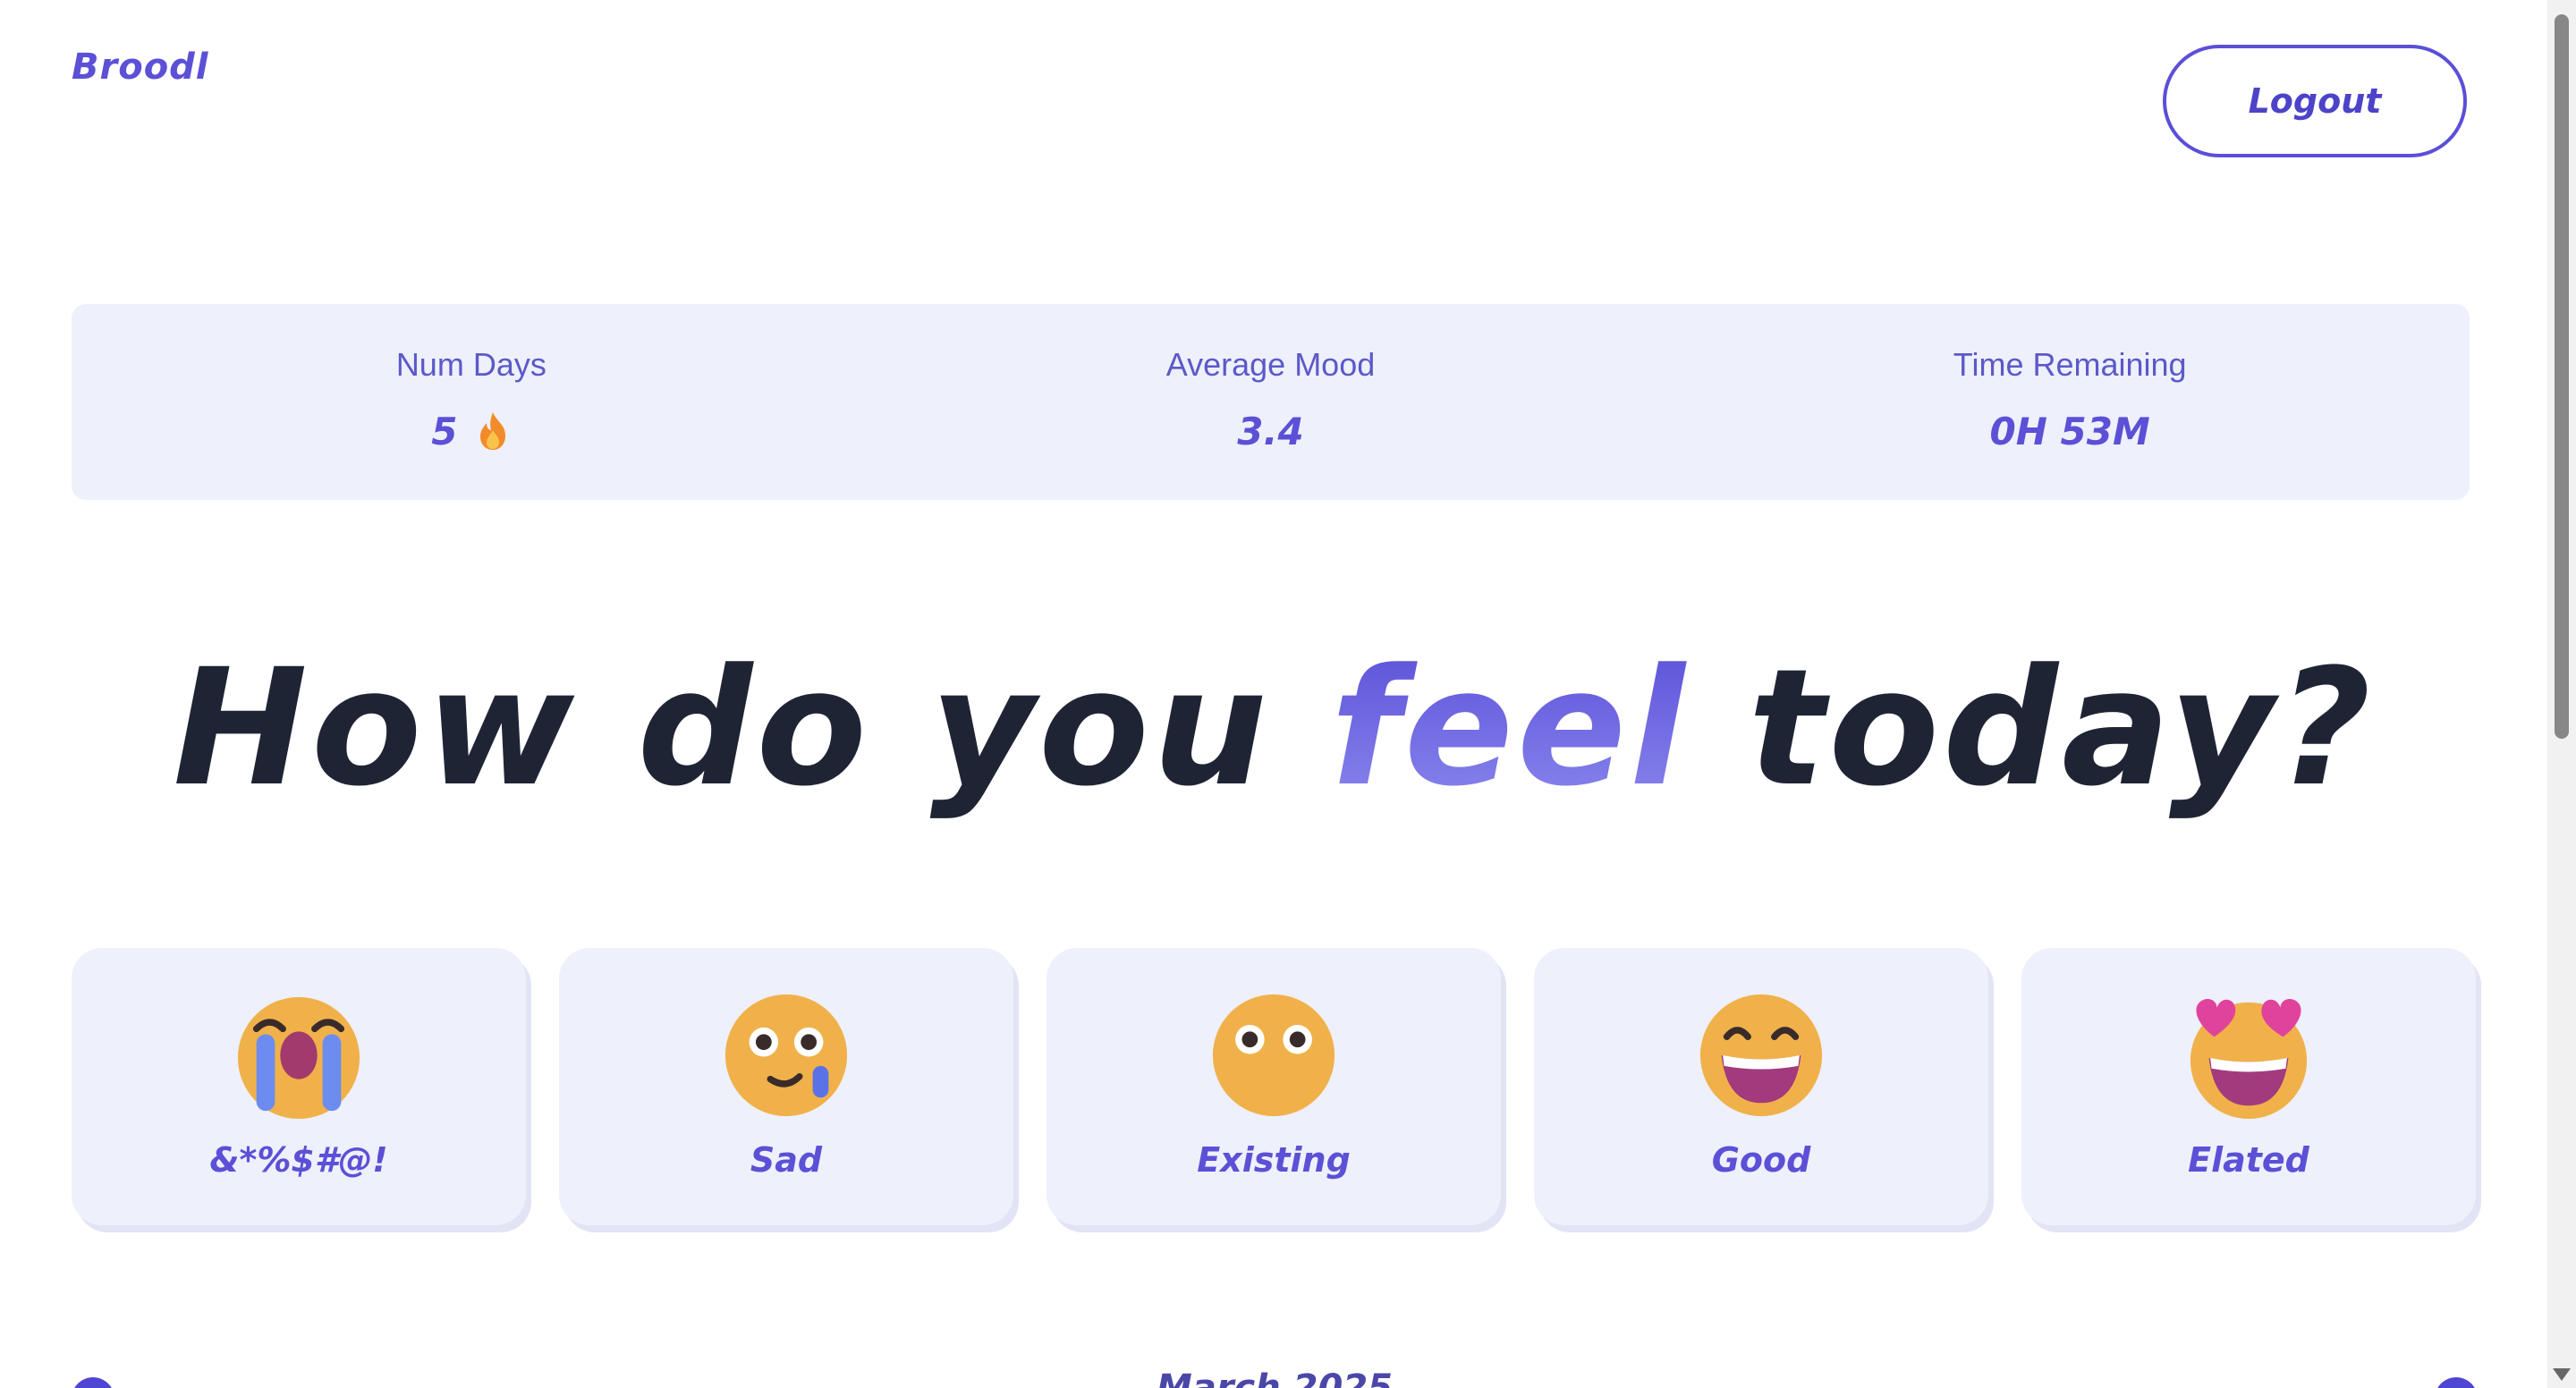  What do you see at coordinates (2562, 377) in the screenshot?
I see `scrollbar-thumb` at bounding box center [2562, 377].